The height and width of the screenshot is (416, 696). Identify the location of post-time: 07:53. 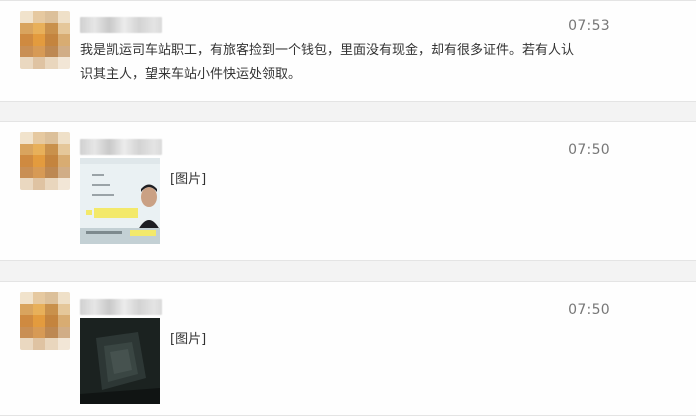
(589, 26).